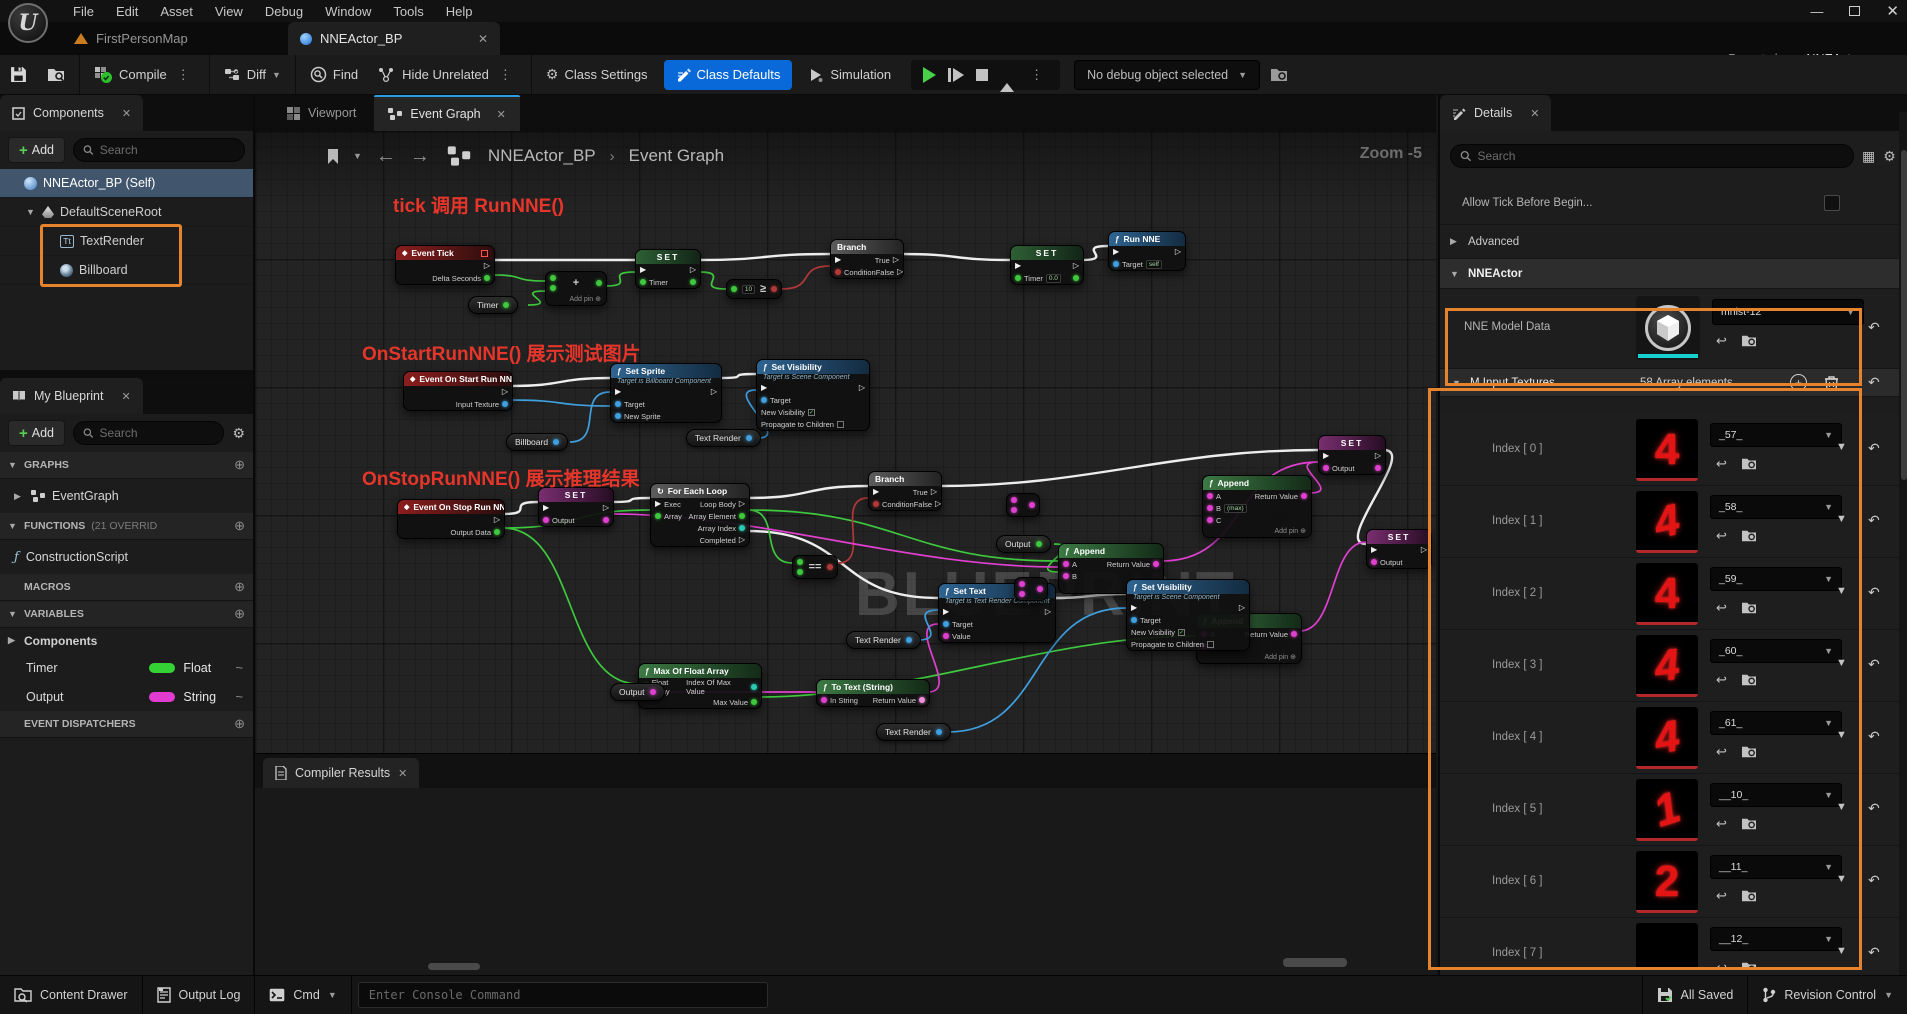  What do you see at coordinates (284, 11) in the screenshot?
I see `menu-item-debug: Debug` at bounding box center [284, 11].